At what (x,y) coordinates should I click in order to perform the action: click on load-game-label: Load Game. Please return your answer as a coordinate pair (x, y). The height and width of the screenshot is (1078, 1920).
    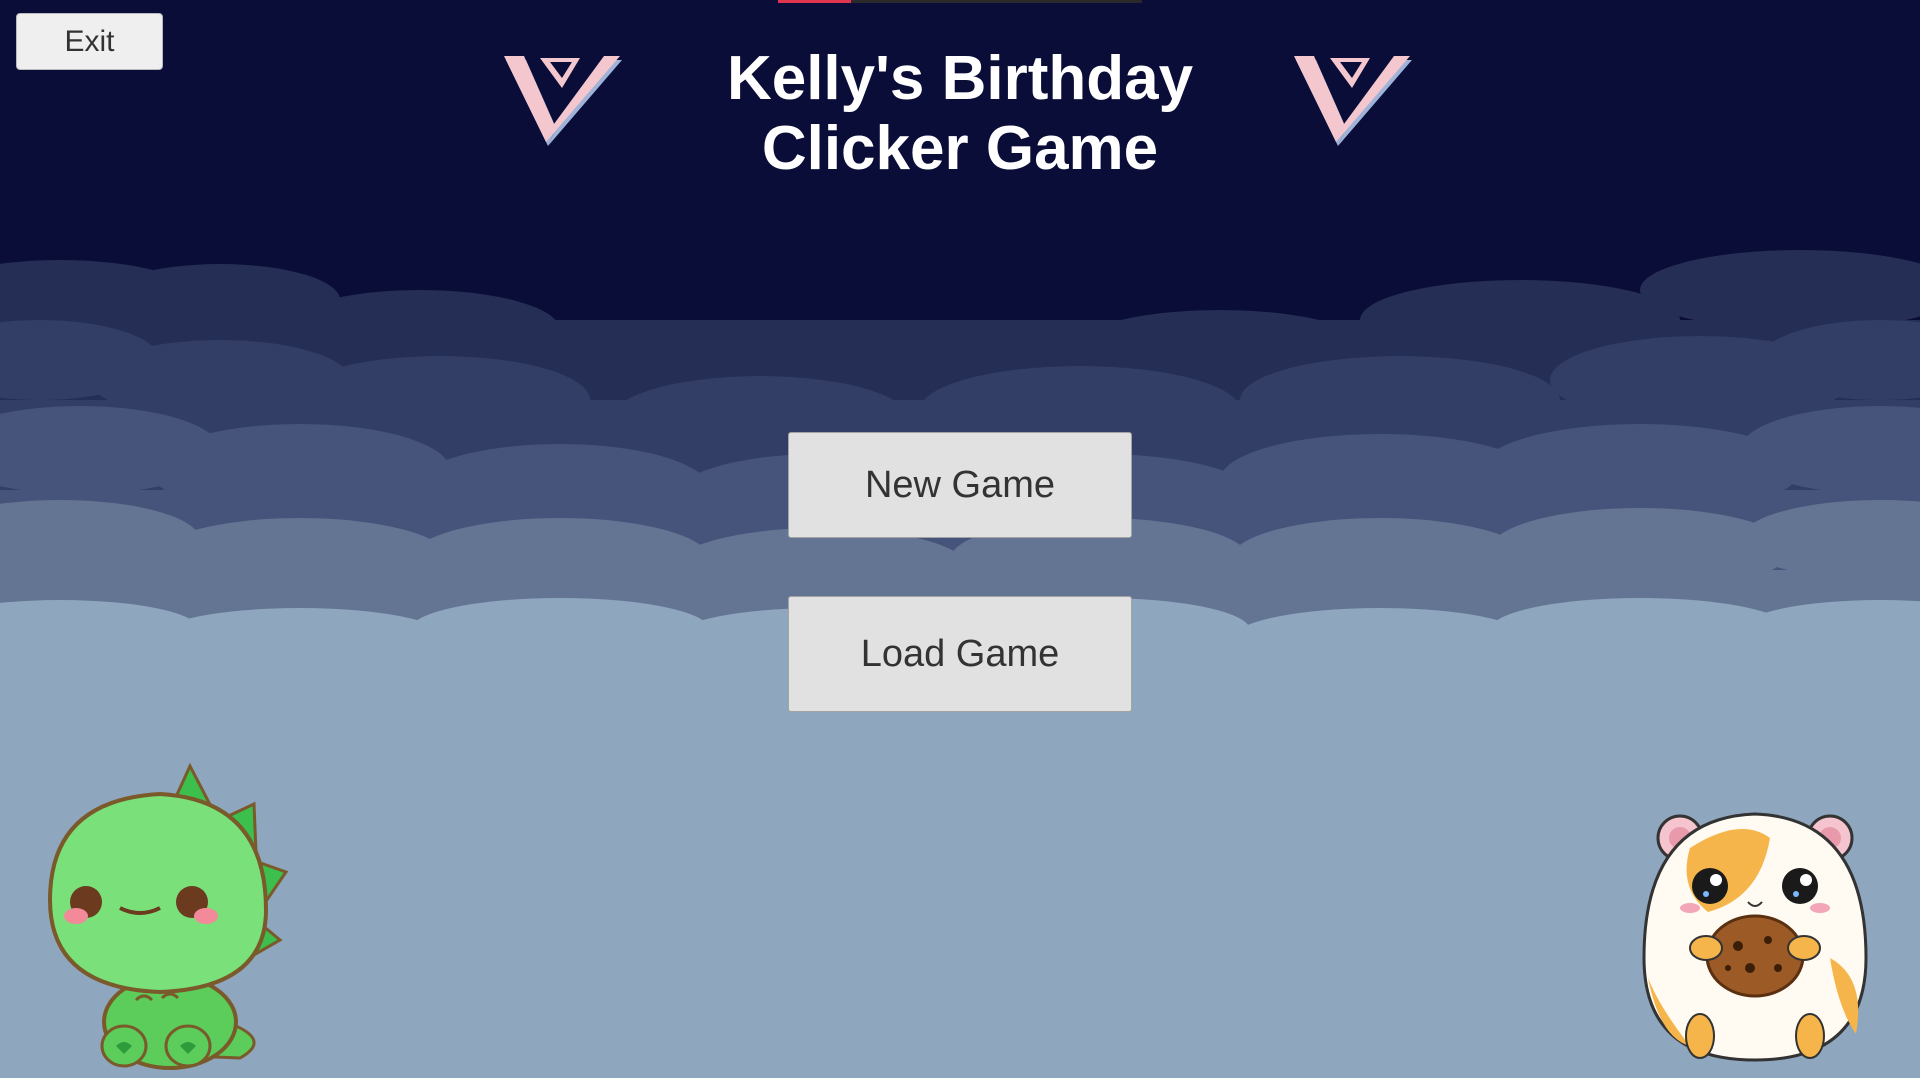
    Looking at the image, I should click on (960, 653).